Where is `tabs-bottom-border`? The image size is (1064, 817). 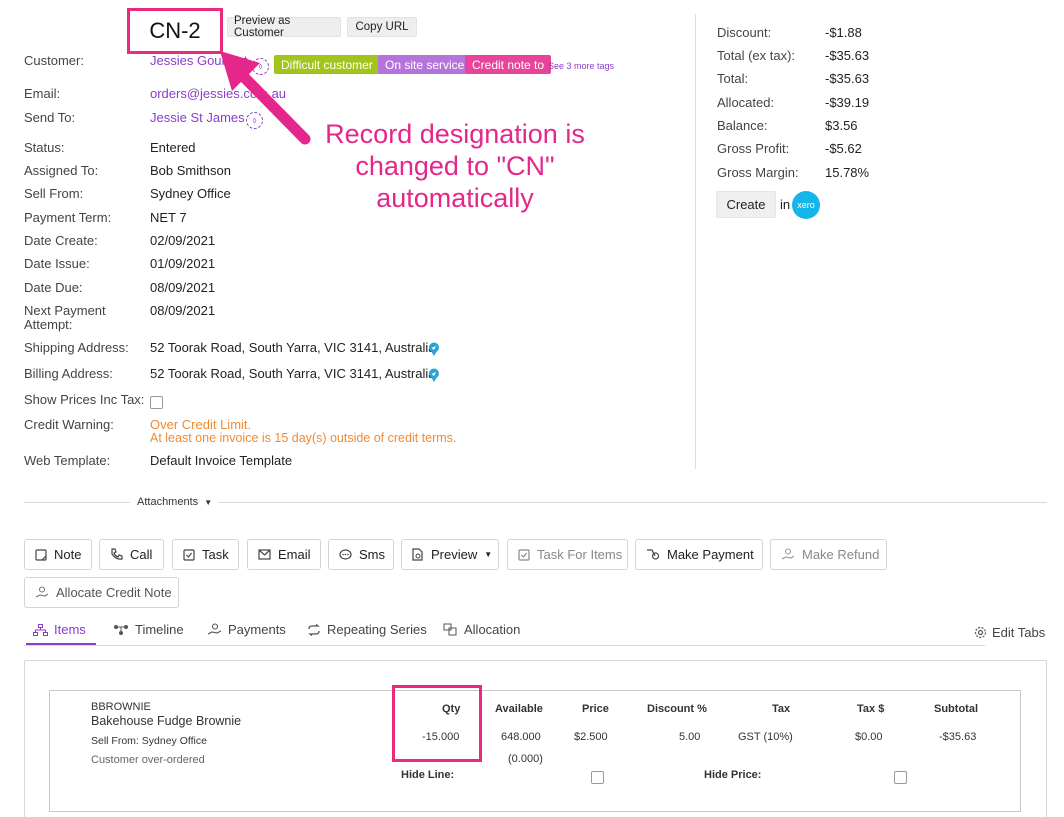 tabs-bottom-border is located at coordinates (504, 645).